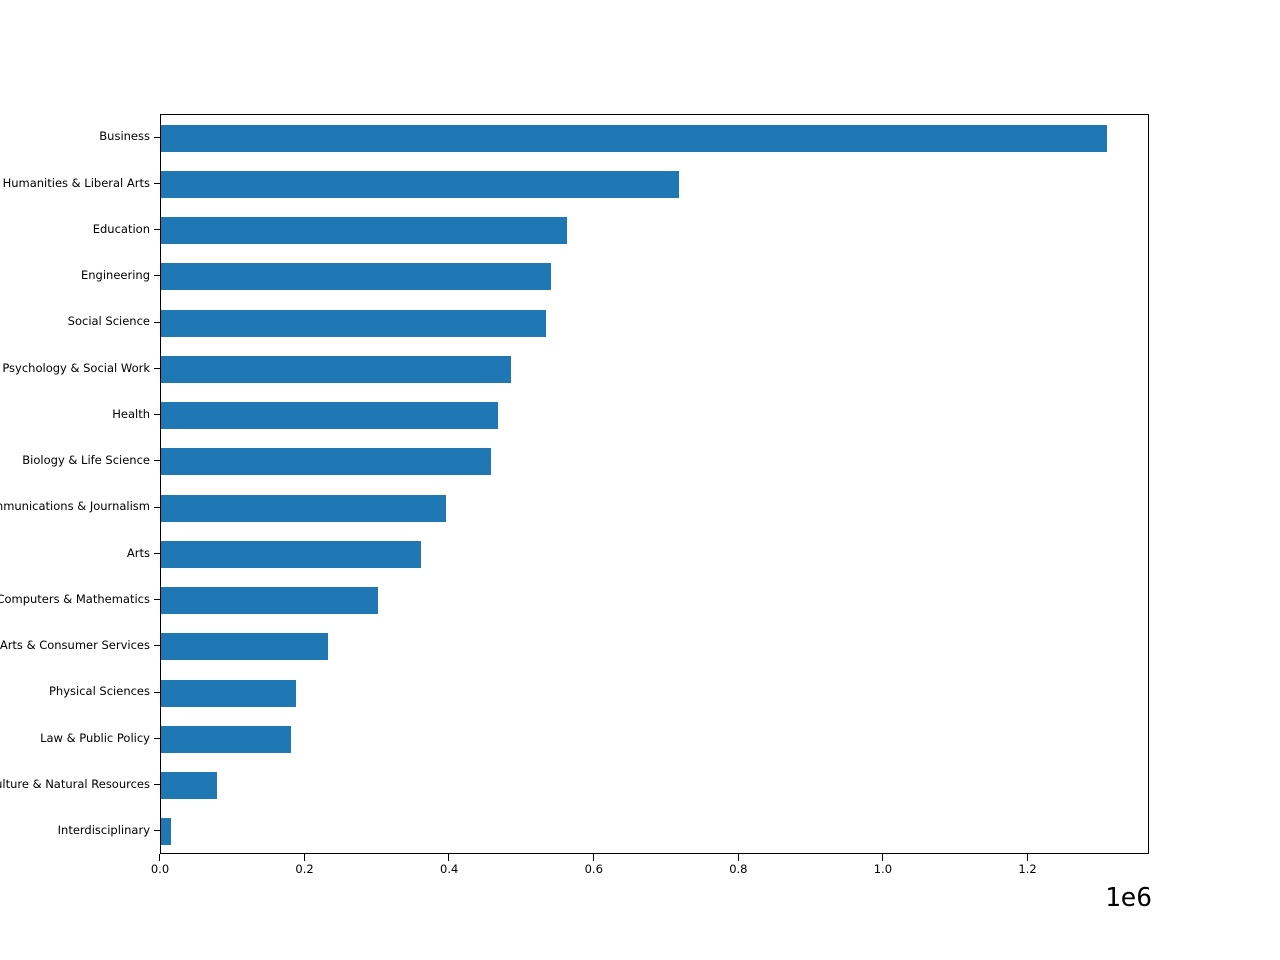  I want to click on x-tick-label: 1.2, so click(1027, 869).